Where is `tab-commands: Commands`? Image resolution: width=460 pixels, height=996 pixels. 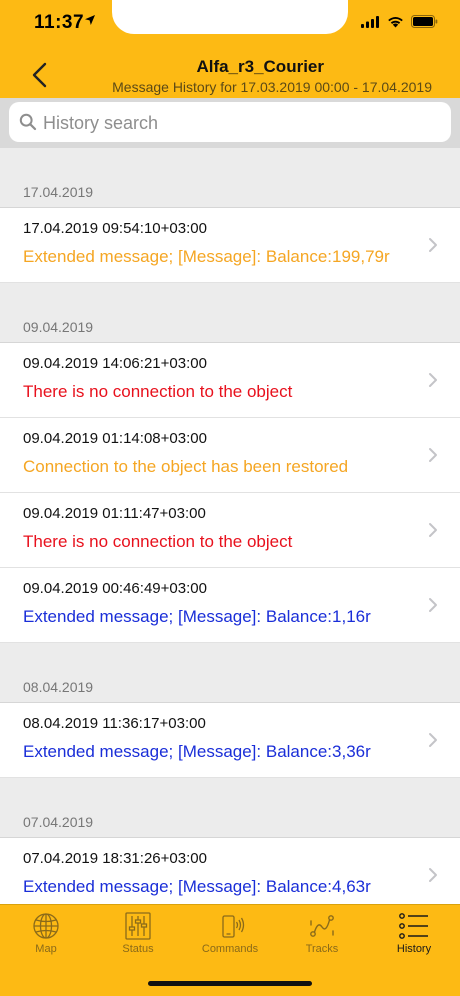
tab-commands: Commands is located at coordinates (230, 933).